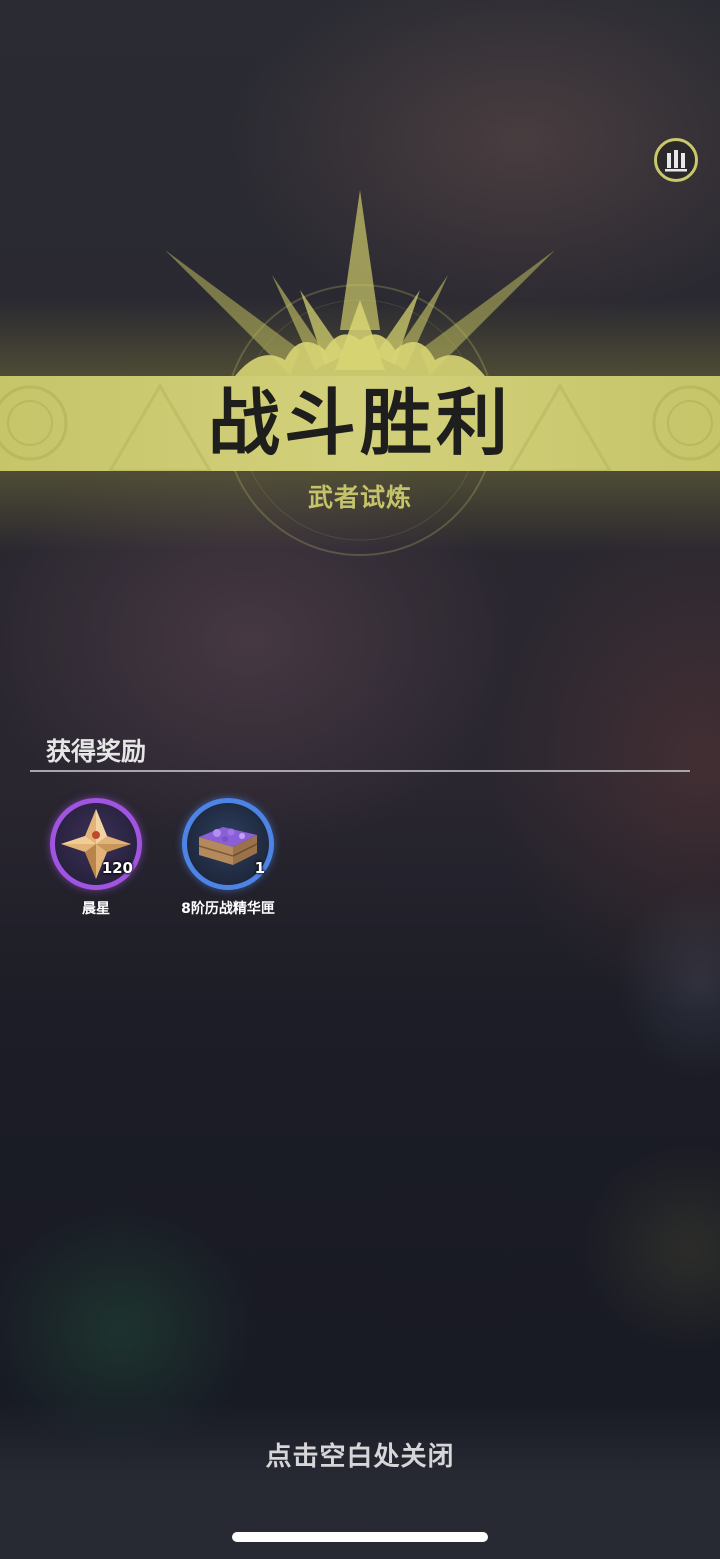 The height and width of the screenshot is (1559, 720). I want to click on battle-stats-button, so click(676, 160).